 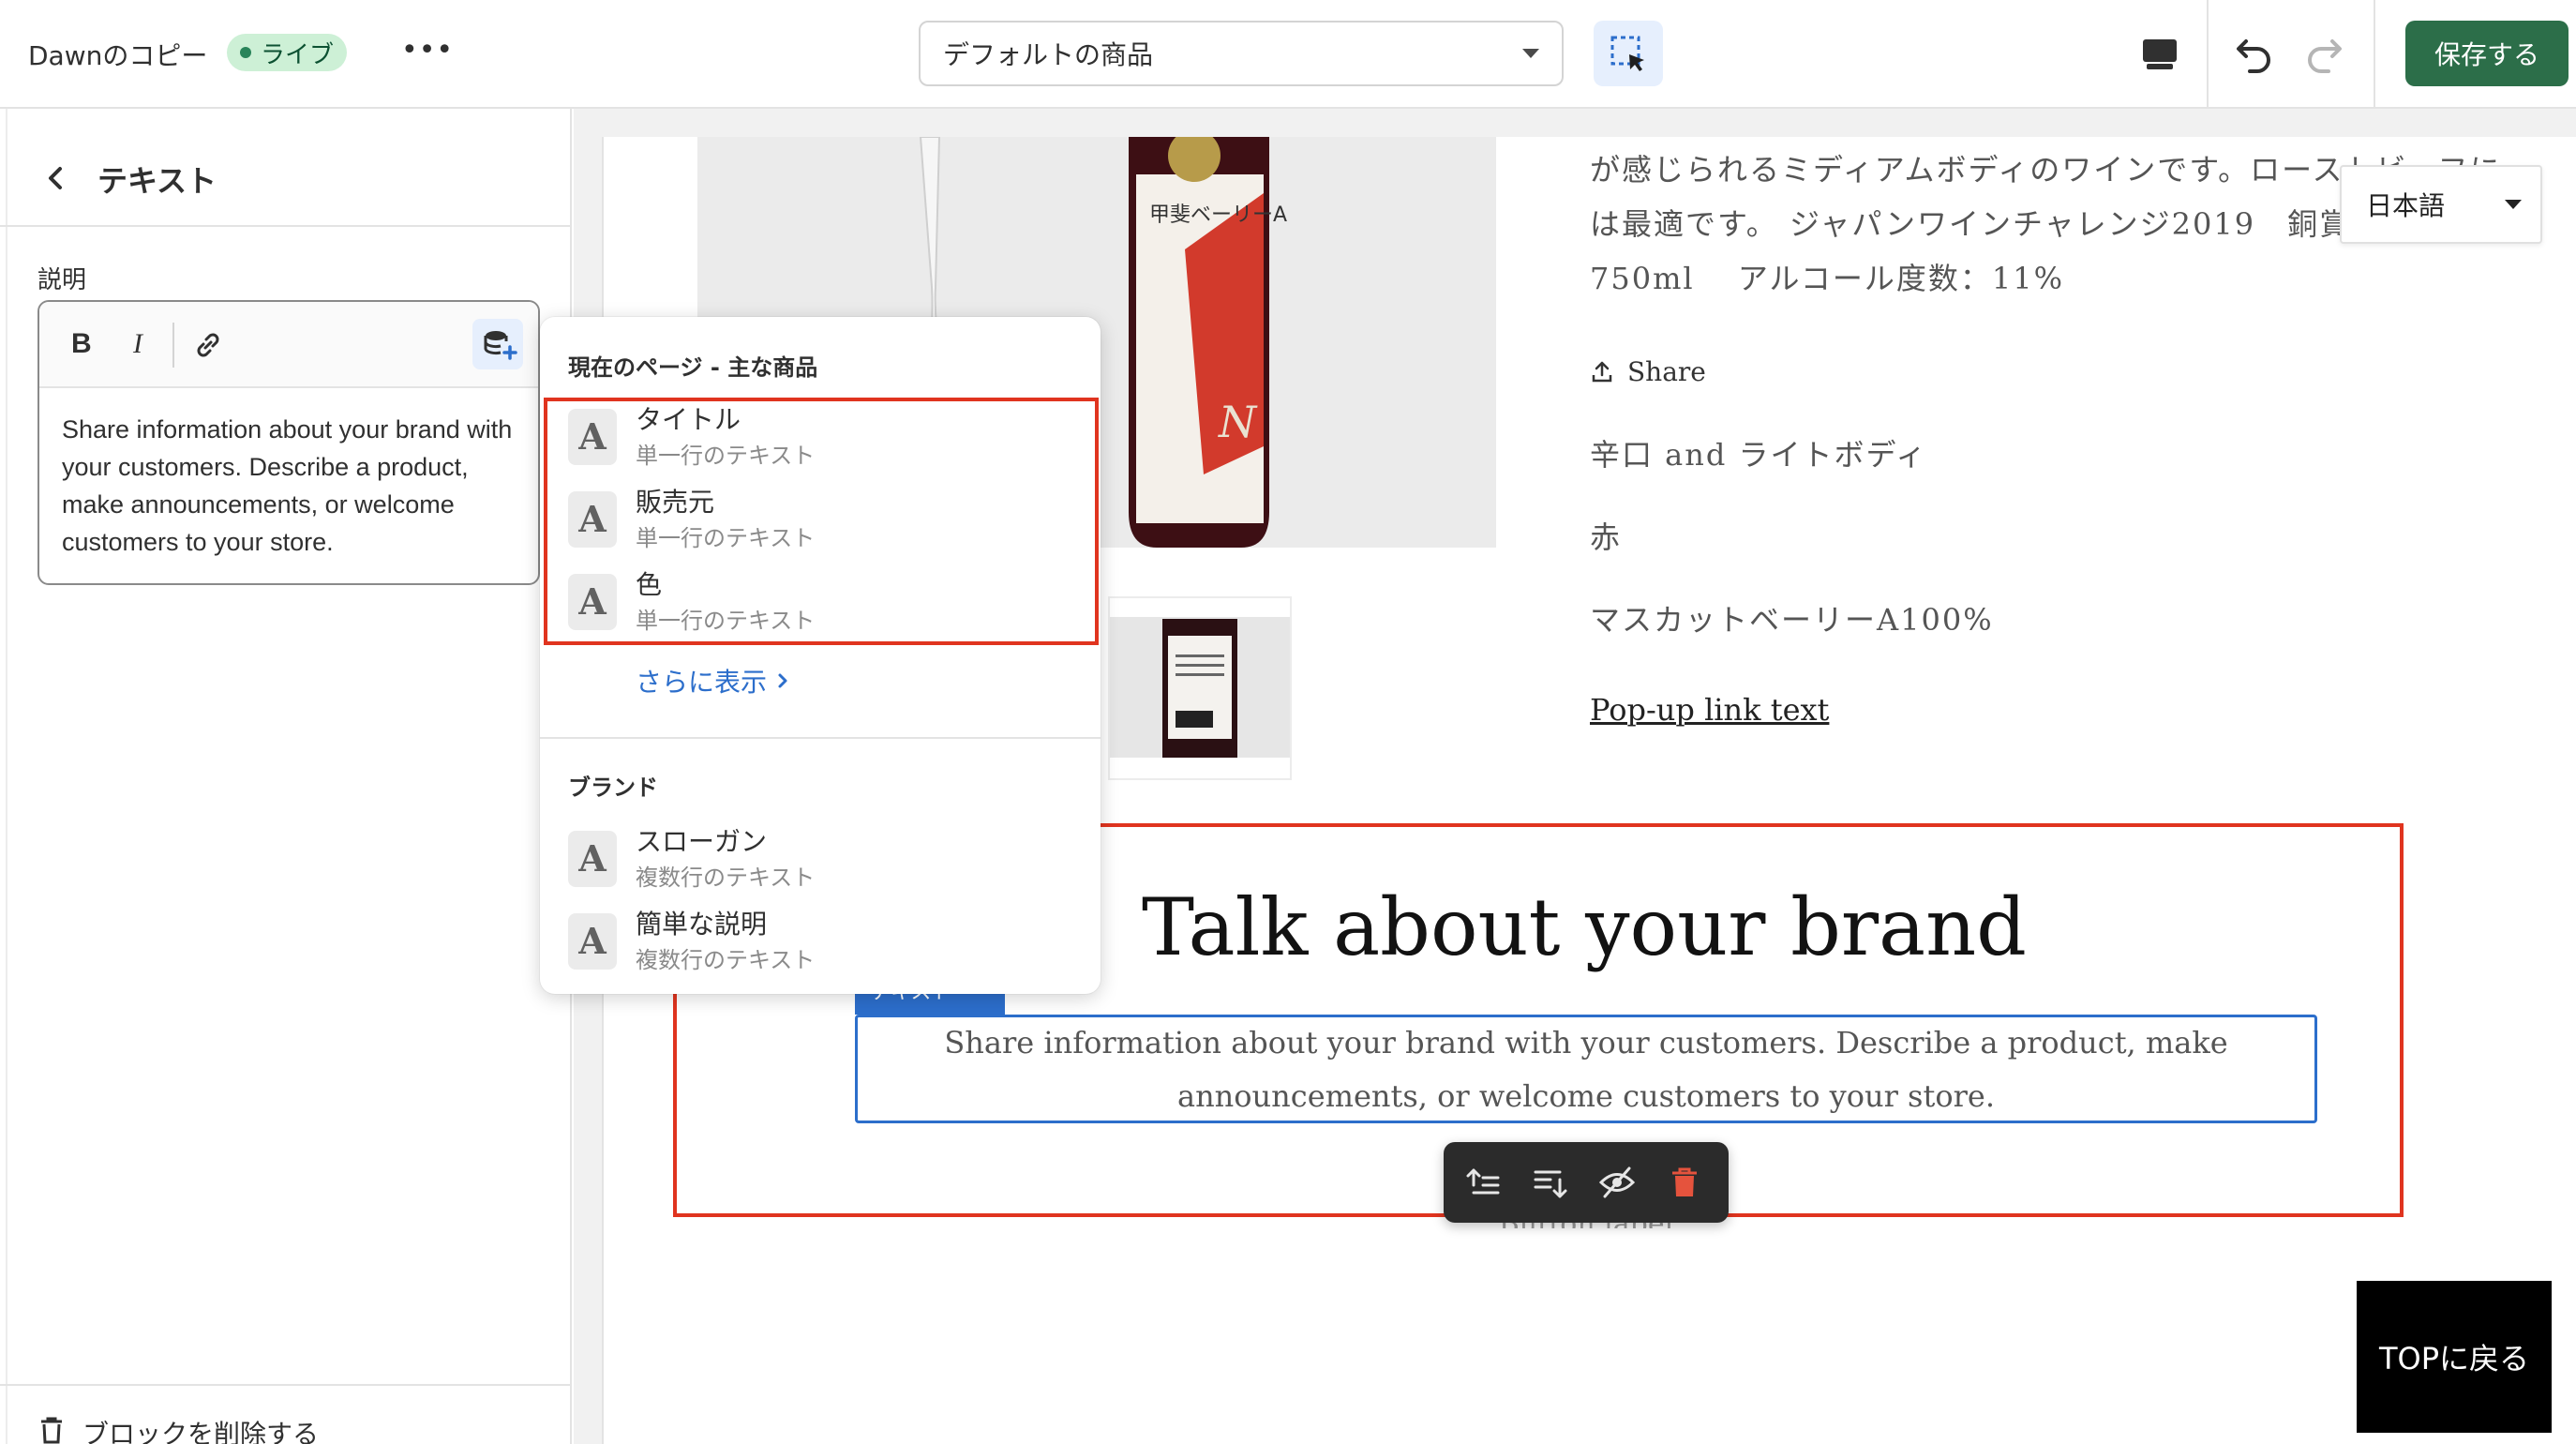 I want to click on product-thumbnail, so click(x=1200, y=688).